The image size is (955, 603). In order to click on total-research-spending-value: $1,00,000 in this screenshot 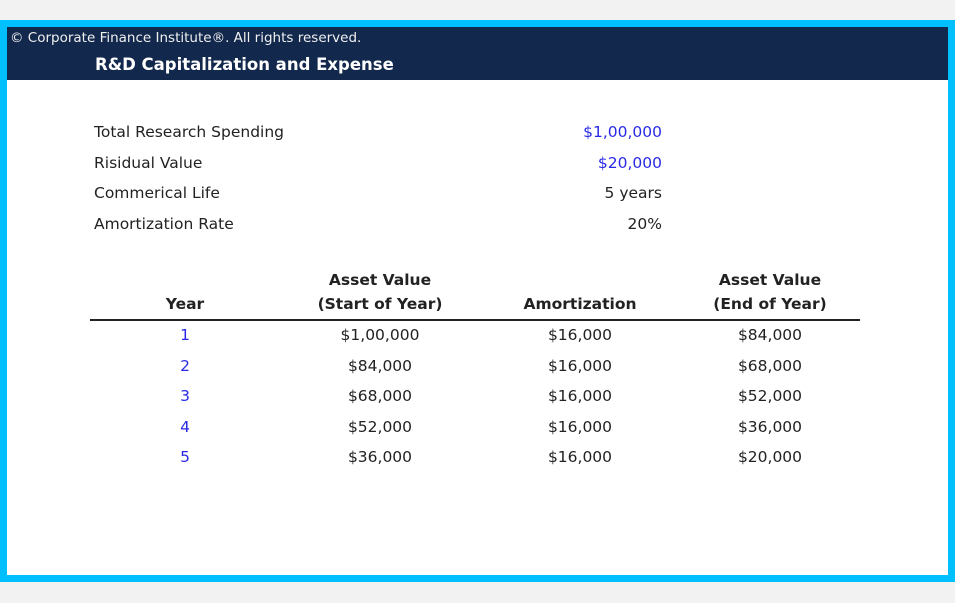, I will do `click(622, 132)`.